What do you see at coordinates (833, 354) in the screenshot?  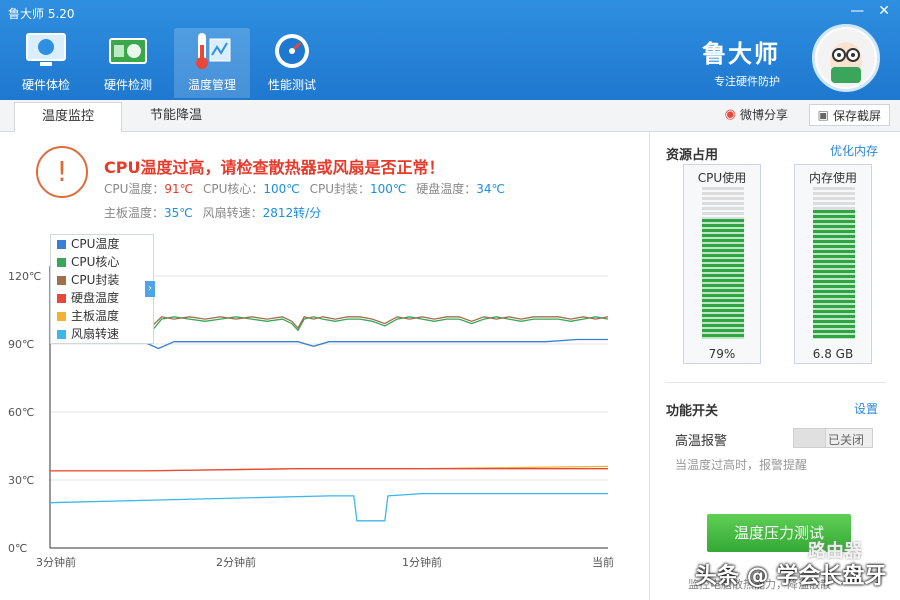 I see `memory-usage-value: 6.8 GB` at bounding box center [833, 354].